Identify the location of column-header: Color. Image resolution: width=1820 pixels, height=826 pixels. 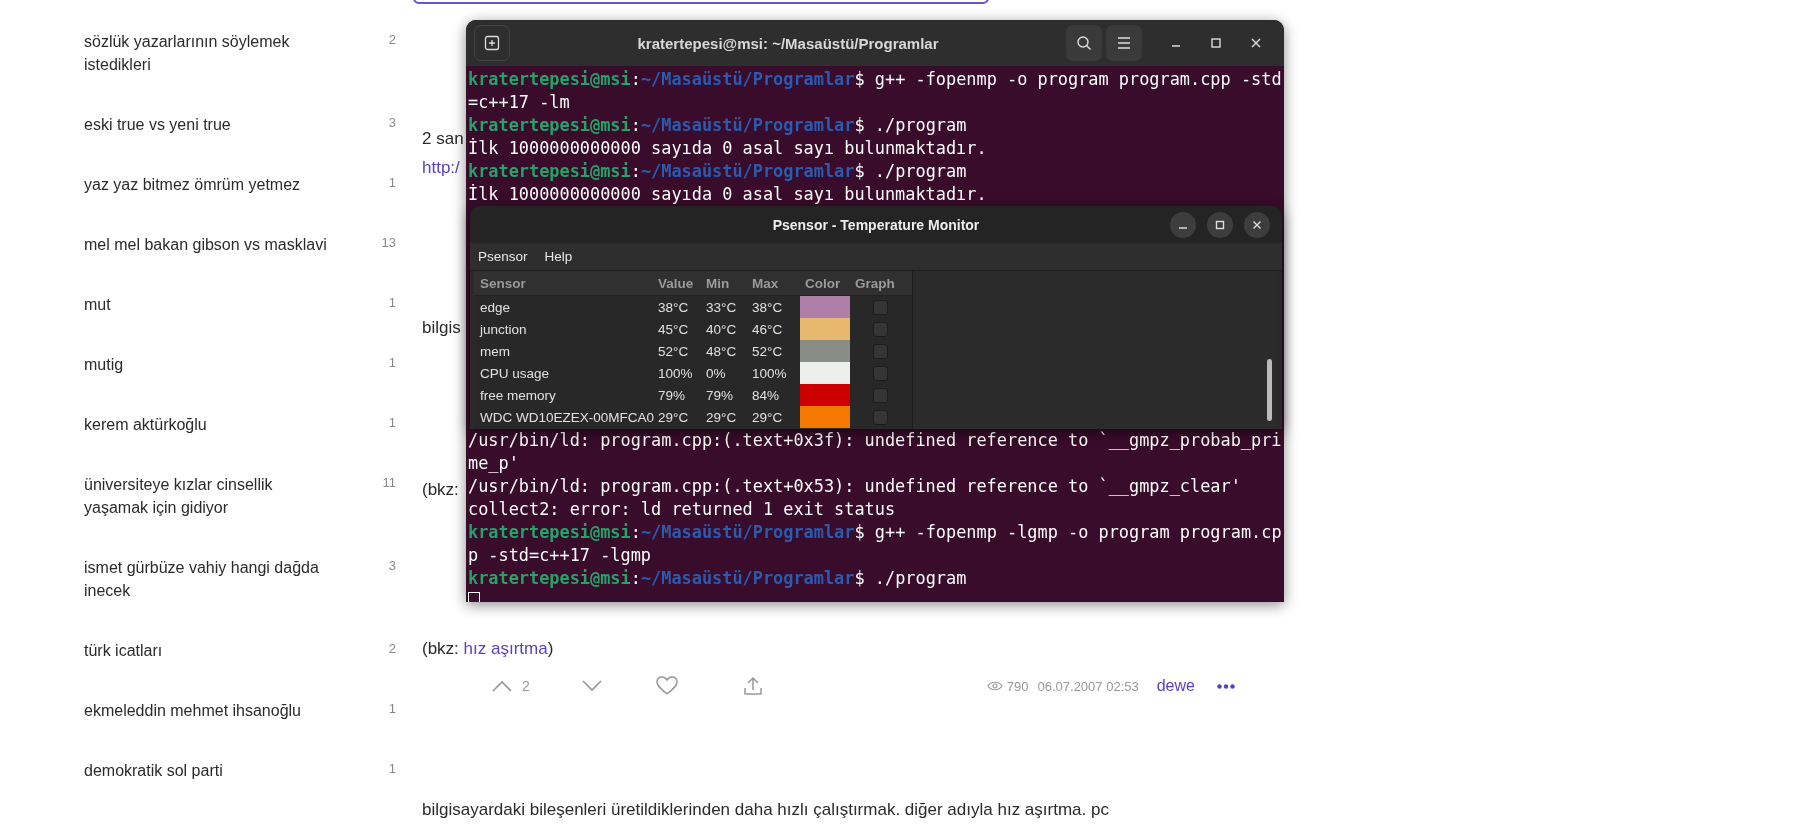
(825, 283).